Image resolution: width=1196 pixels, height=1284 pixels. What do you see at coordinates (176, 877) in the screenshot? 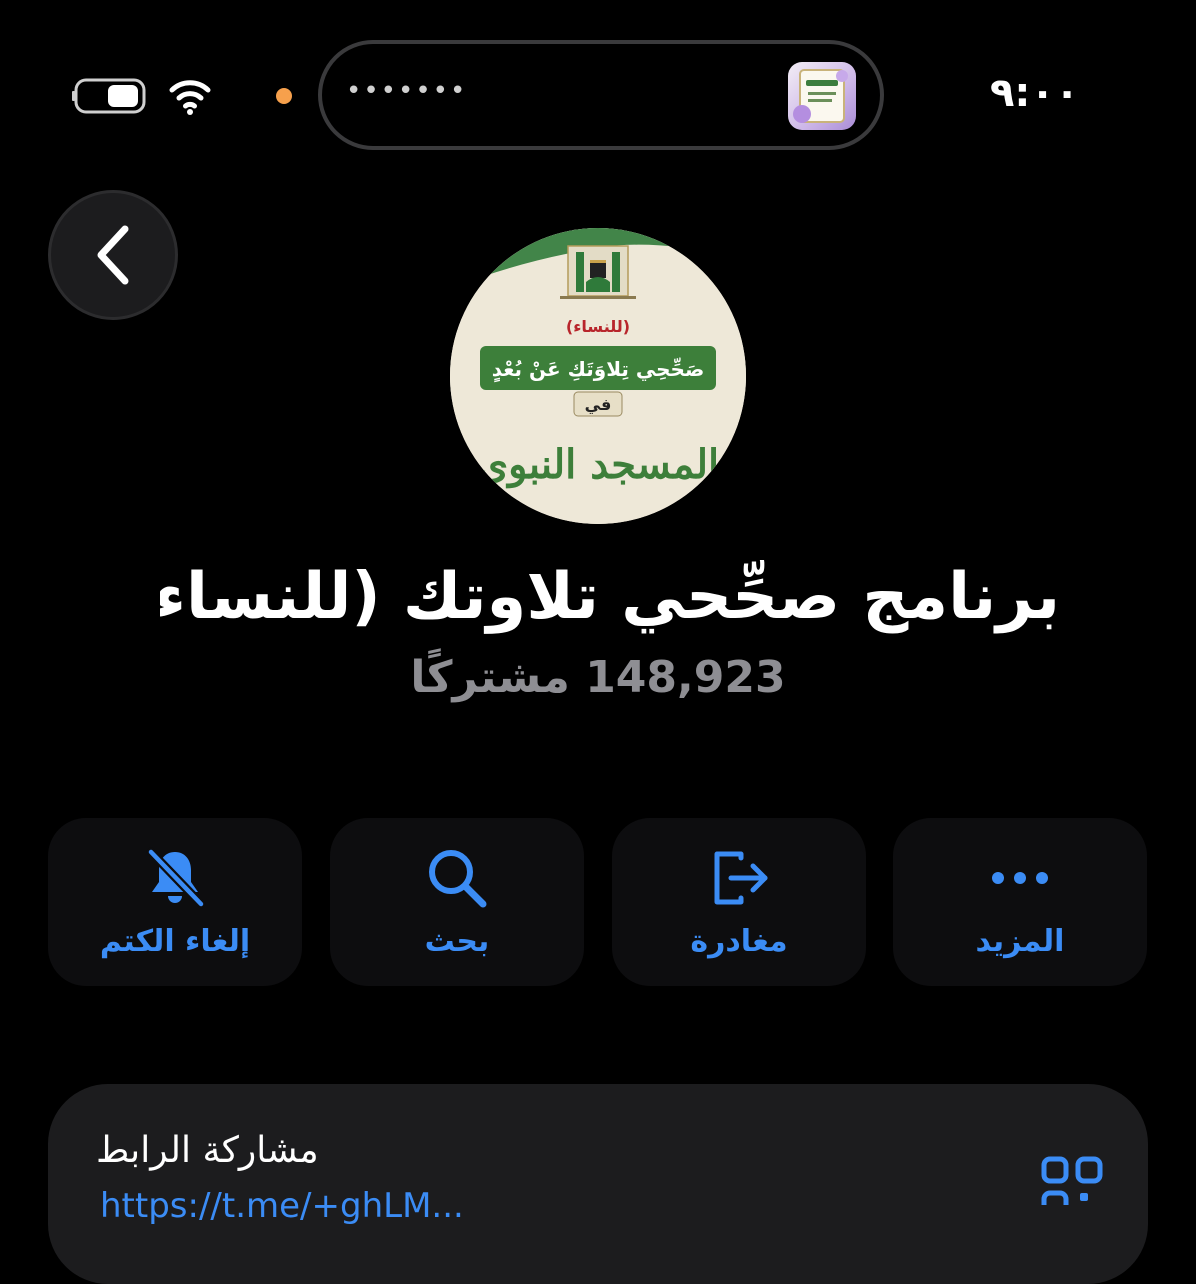
I see `bell-slash-icon` at bounding box center [176, 877].